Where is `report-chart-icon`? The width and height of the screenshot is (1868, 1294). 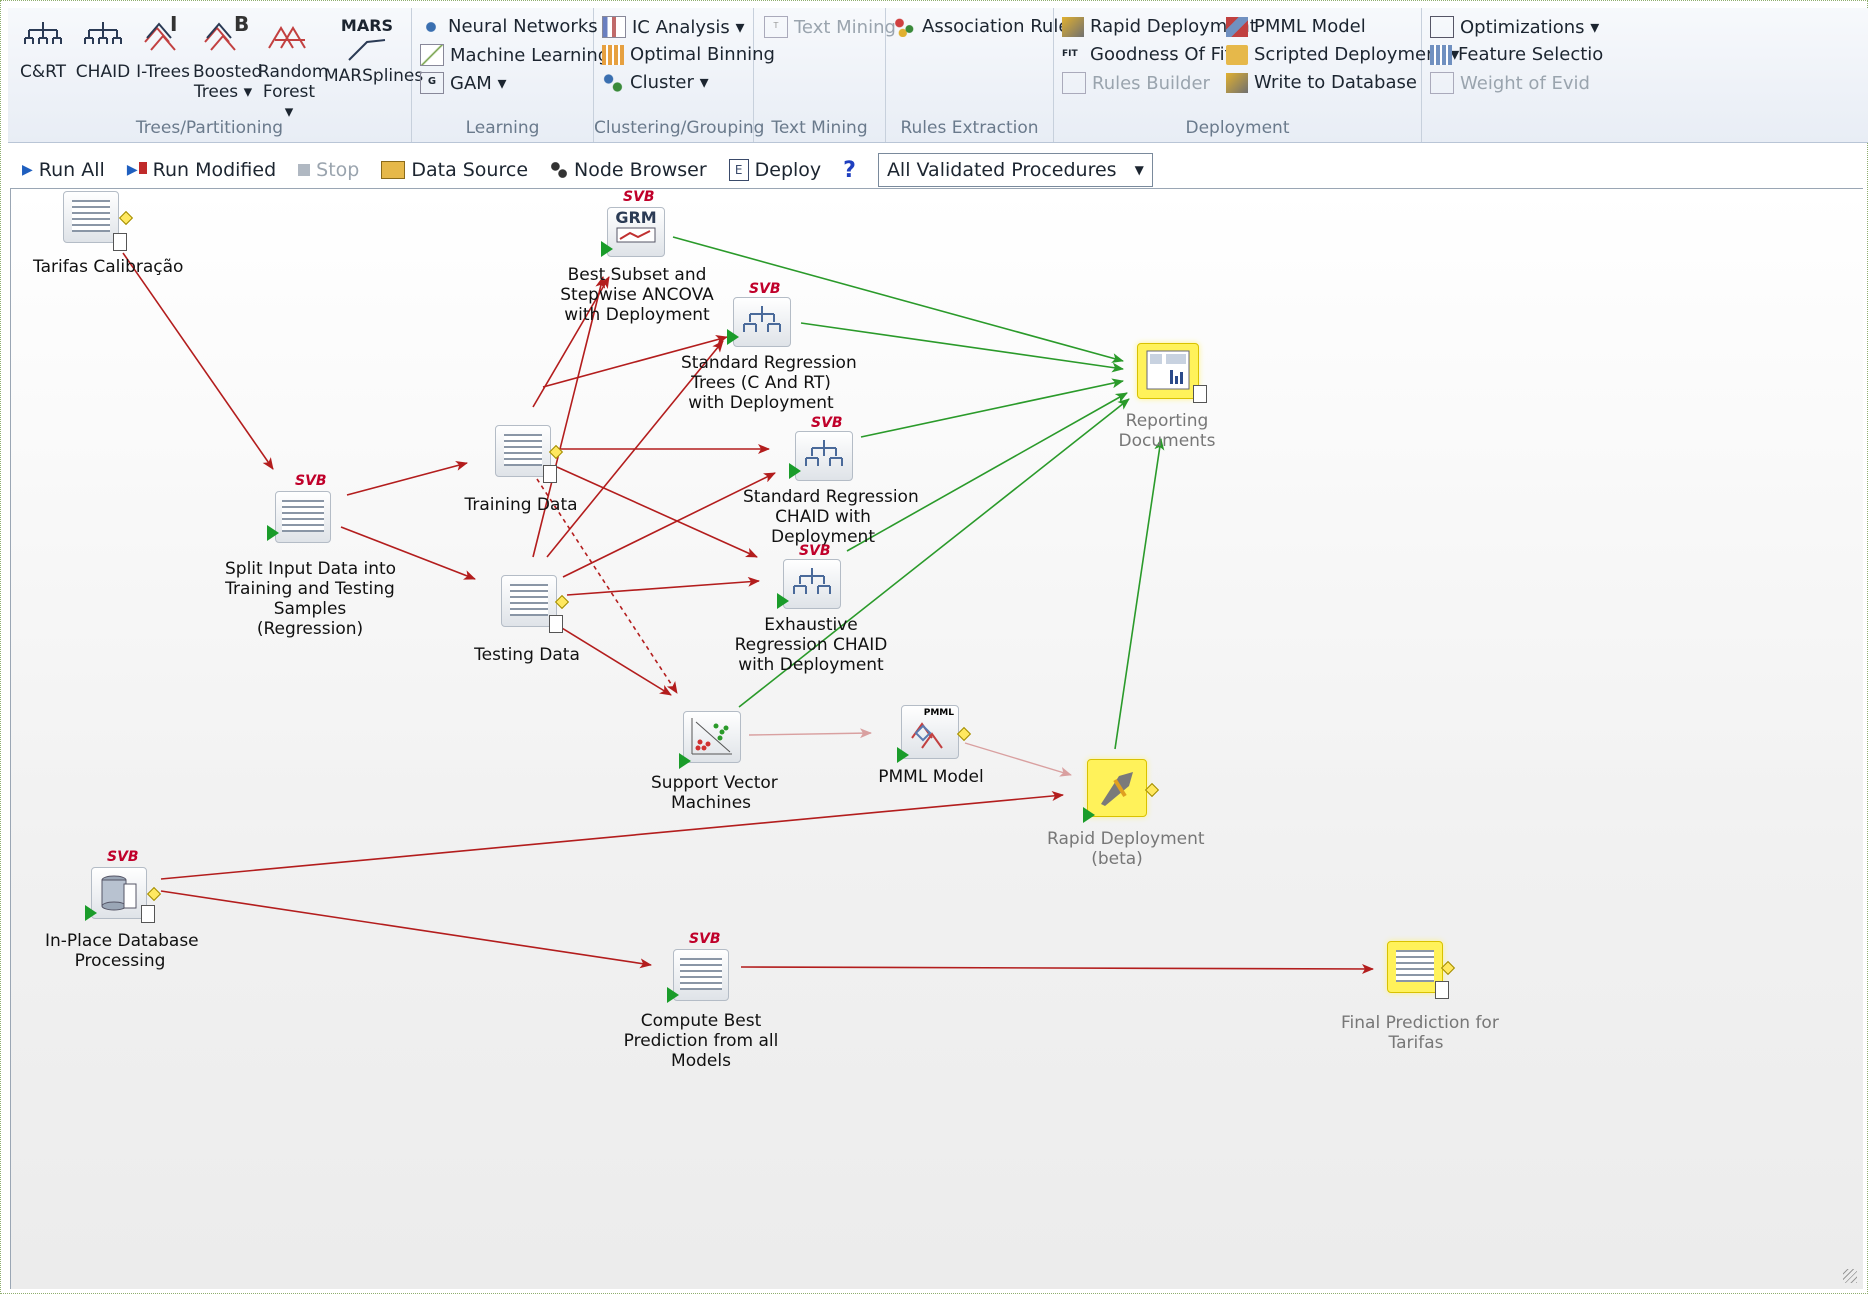
report-chart-icon is located at coordinates (1168, 371).